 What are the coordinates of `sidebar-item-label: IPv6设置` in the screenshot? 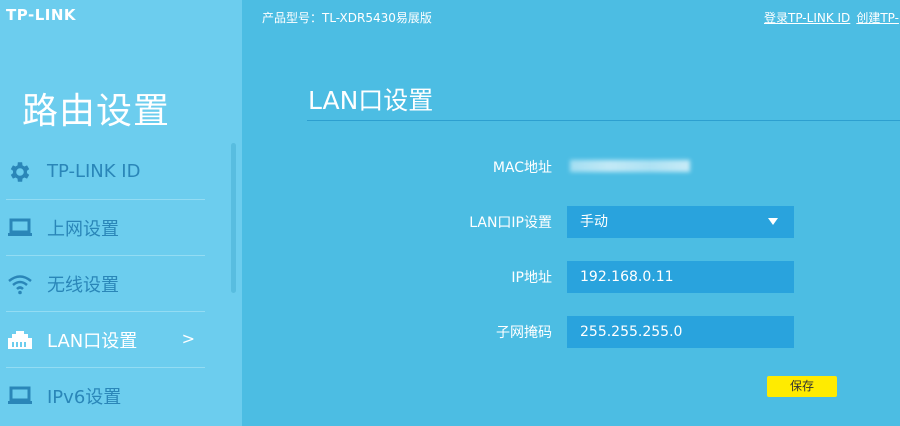 It's located at (84, 397).